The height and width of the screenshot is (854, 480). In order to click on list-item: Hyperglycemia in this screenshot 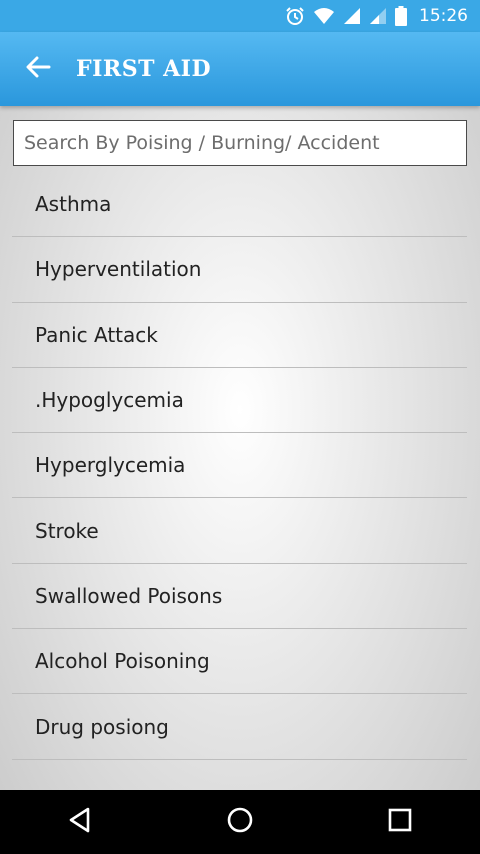, I will do `click(239, 466)`.